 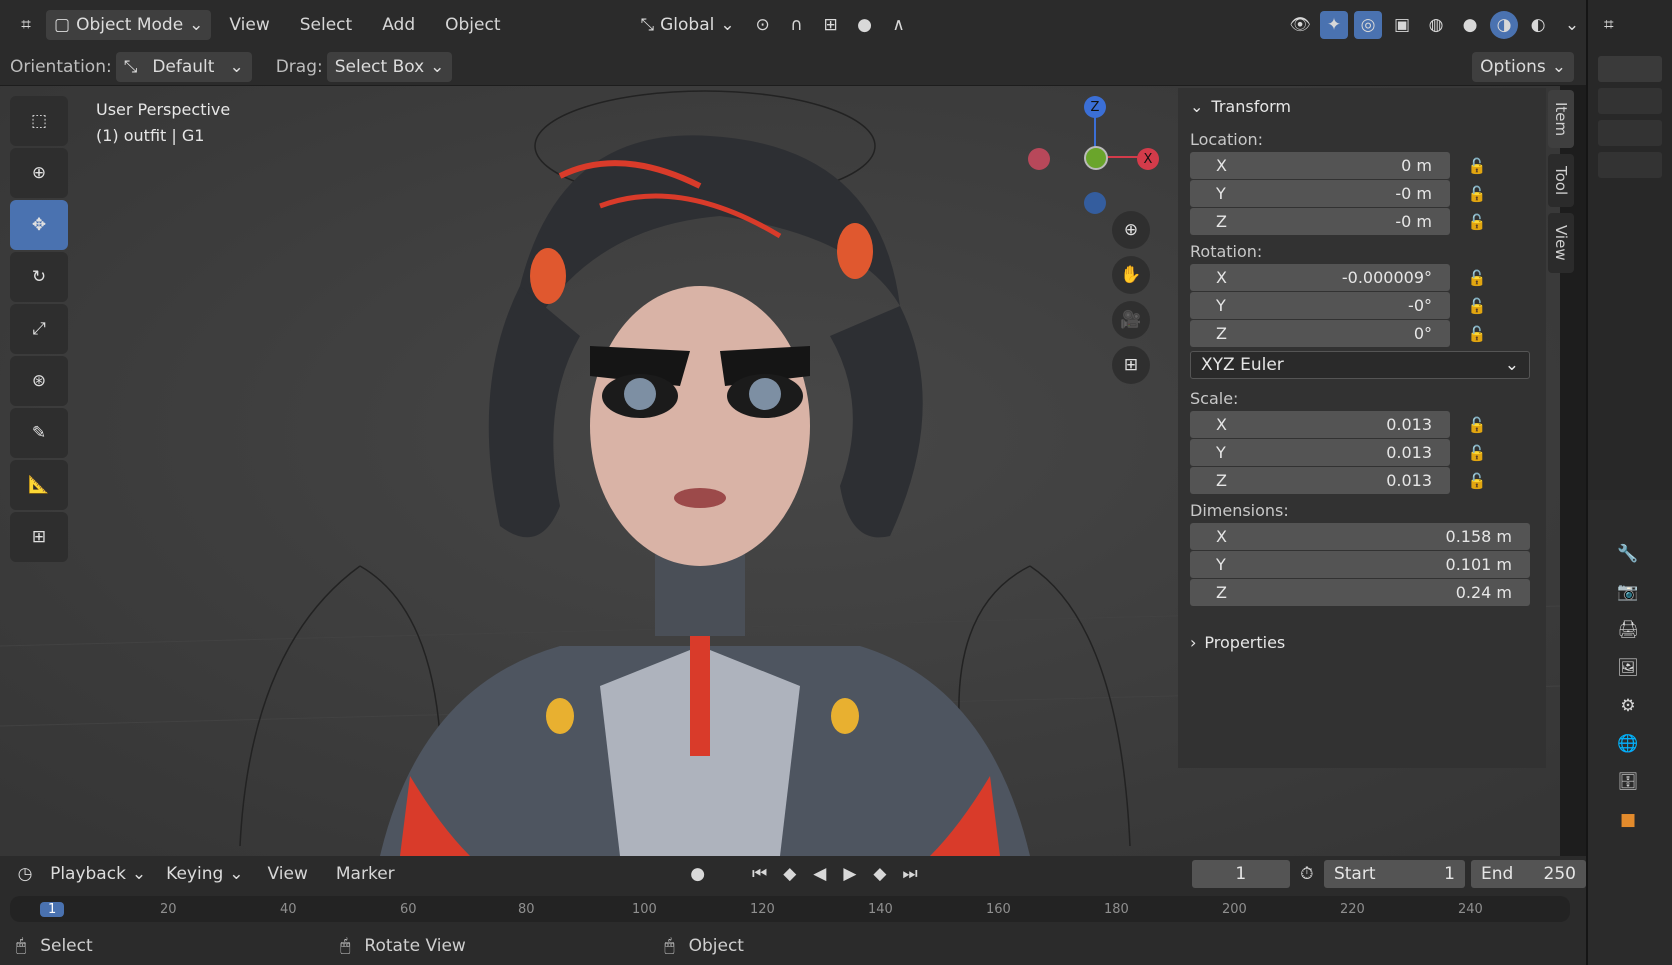 I want to click on location-x-field: X0 m, so click(x=1320, y=165).